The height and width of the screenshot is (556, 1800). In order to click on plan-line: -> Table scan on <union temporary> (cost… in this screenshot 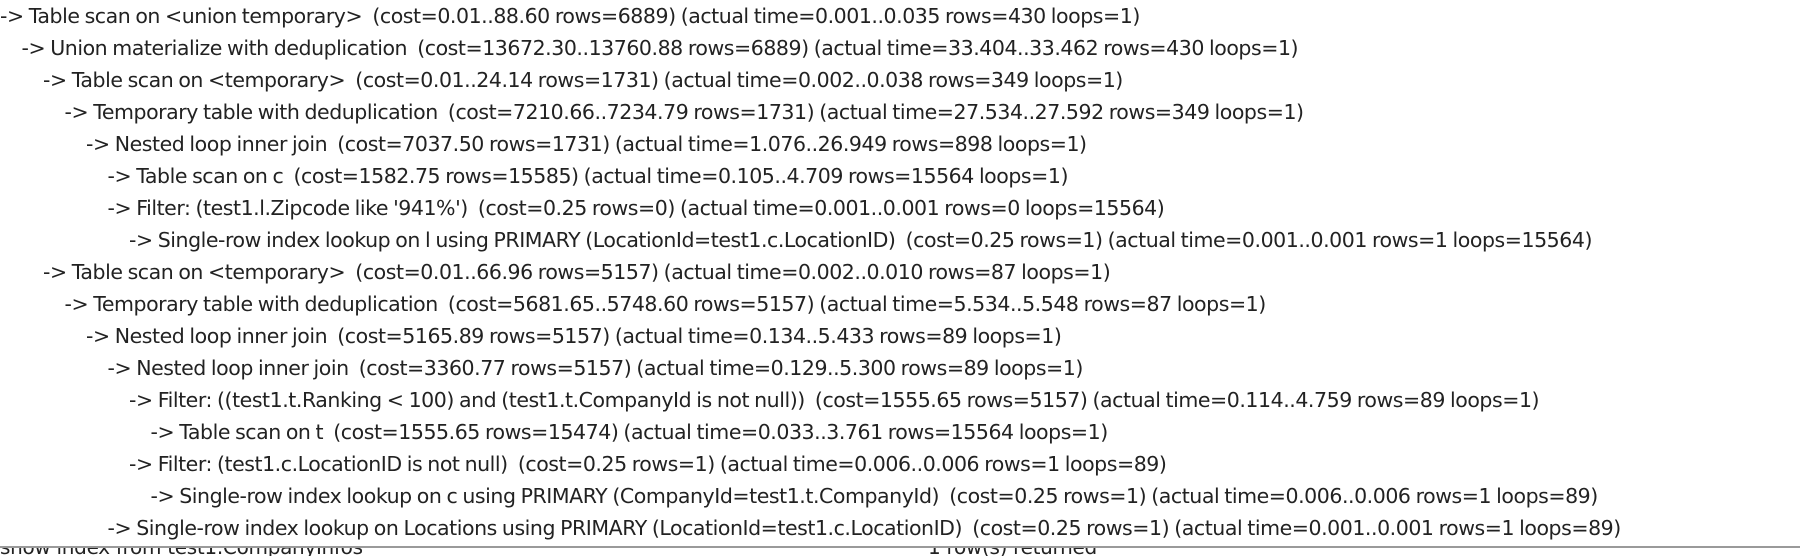, I will do `click(570, 16)`.